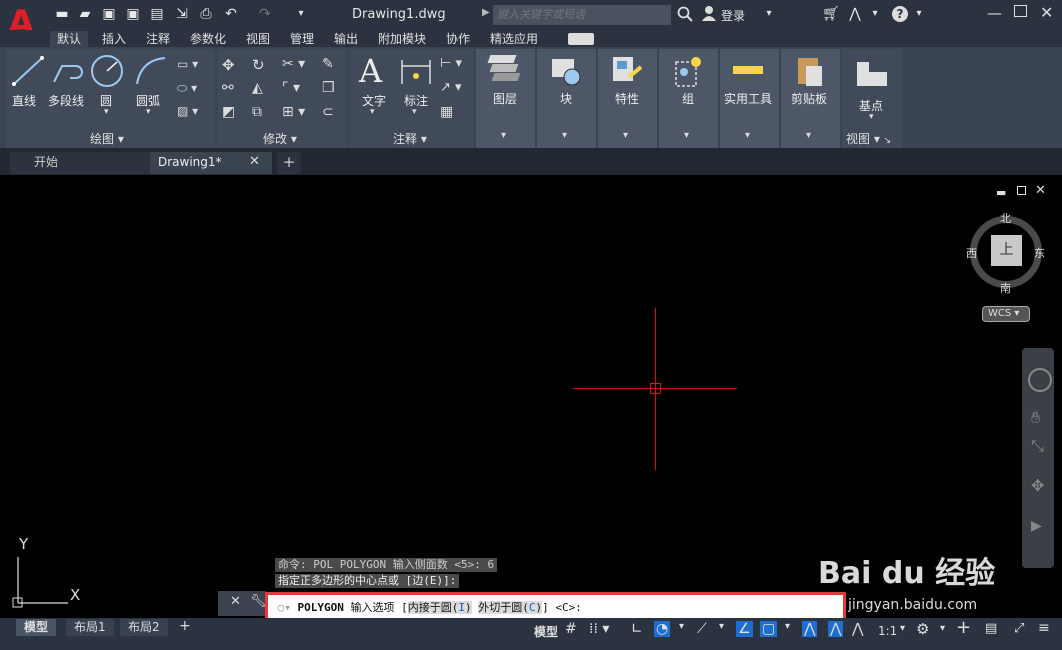 This screenshot has width=1062, height=650. I want to click on tab-annotate: 注释, so click(158, 39).